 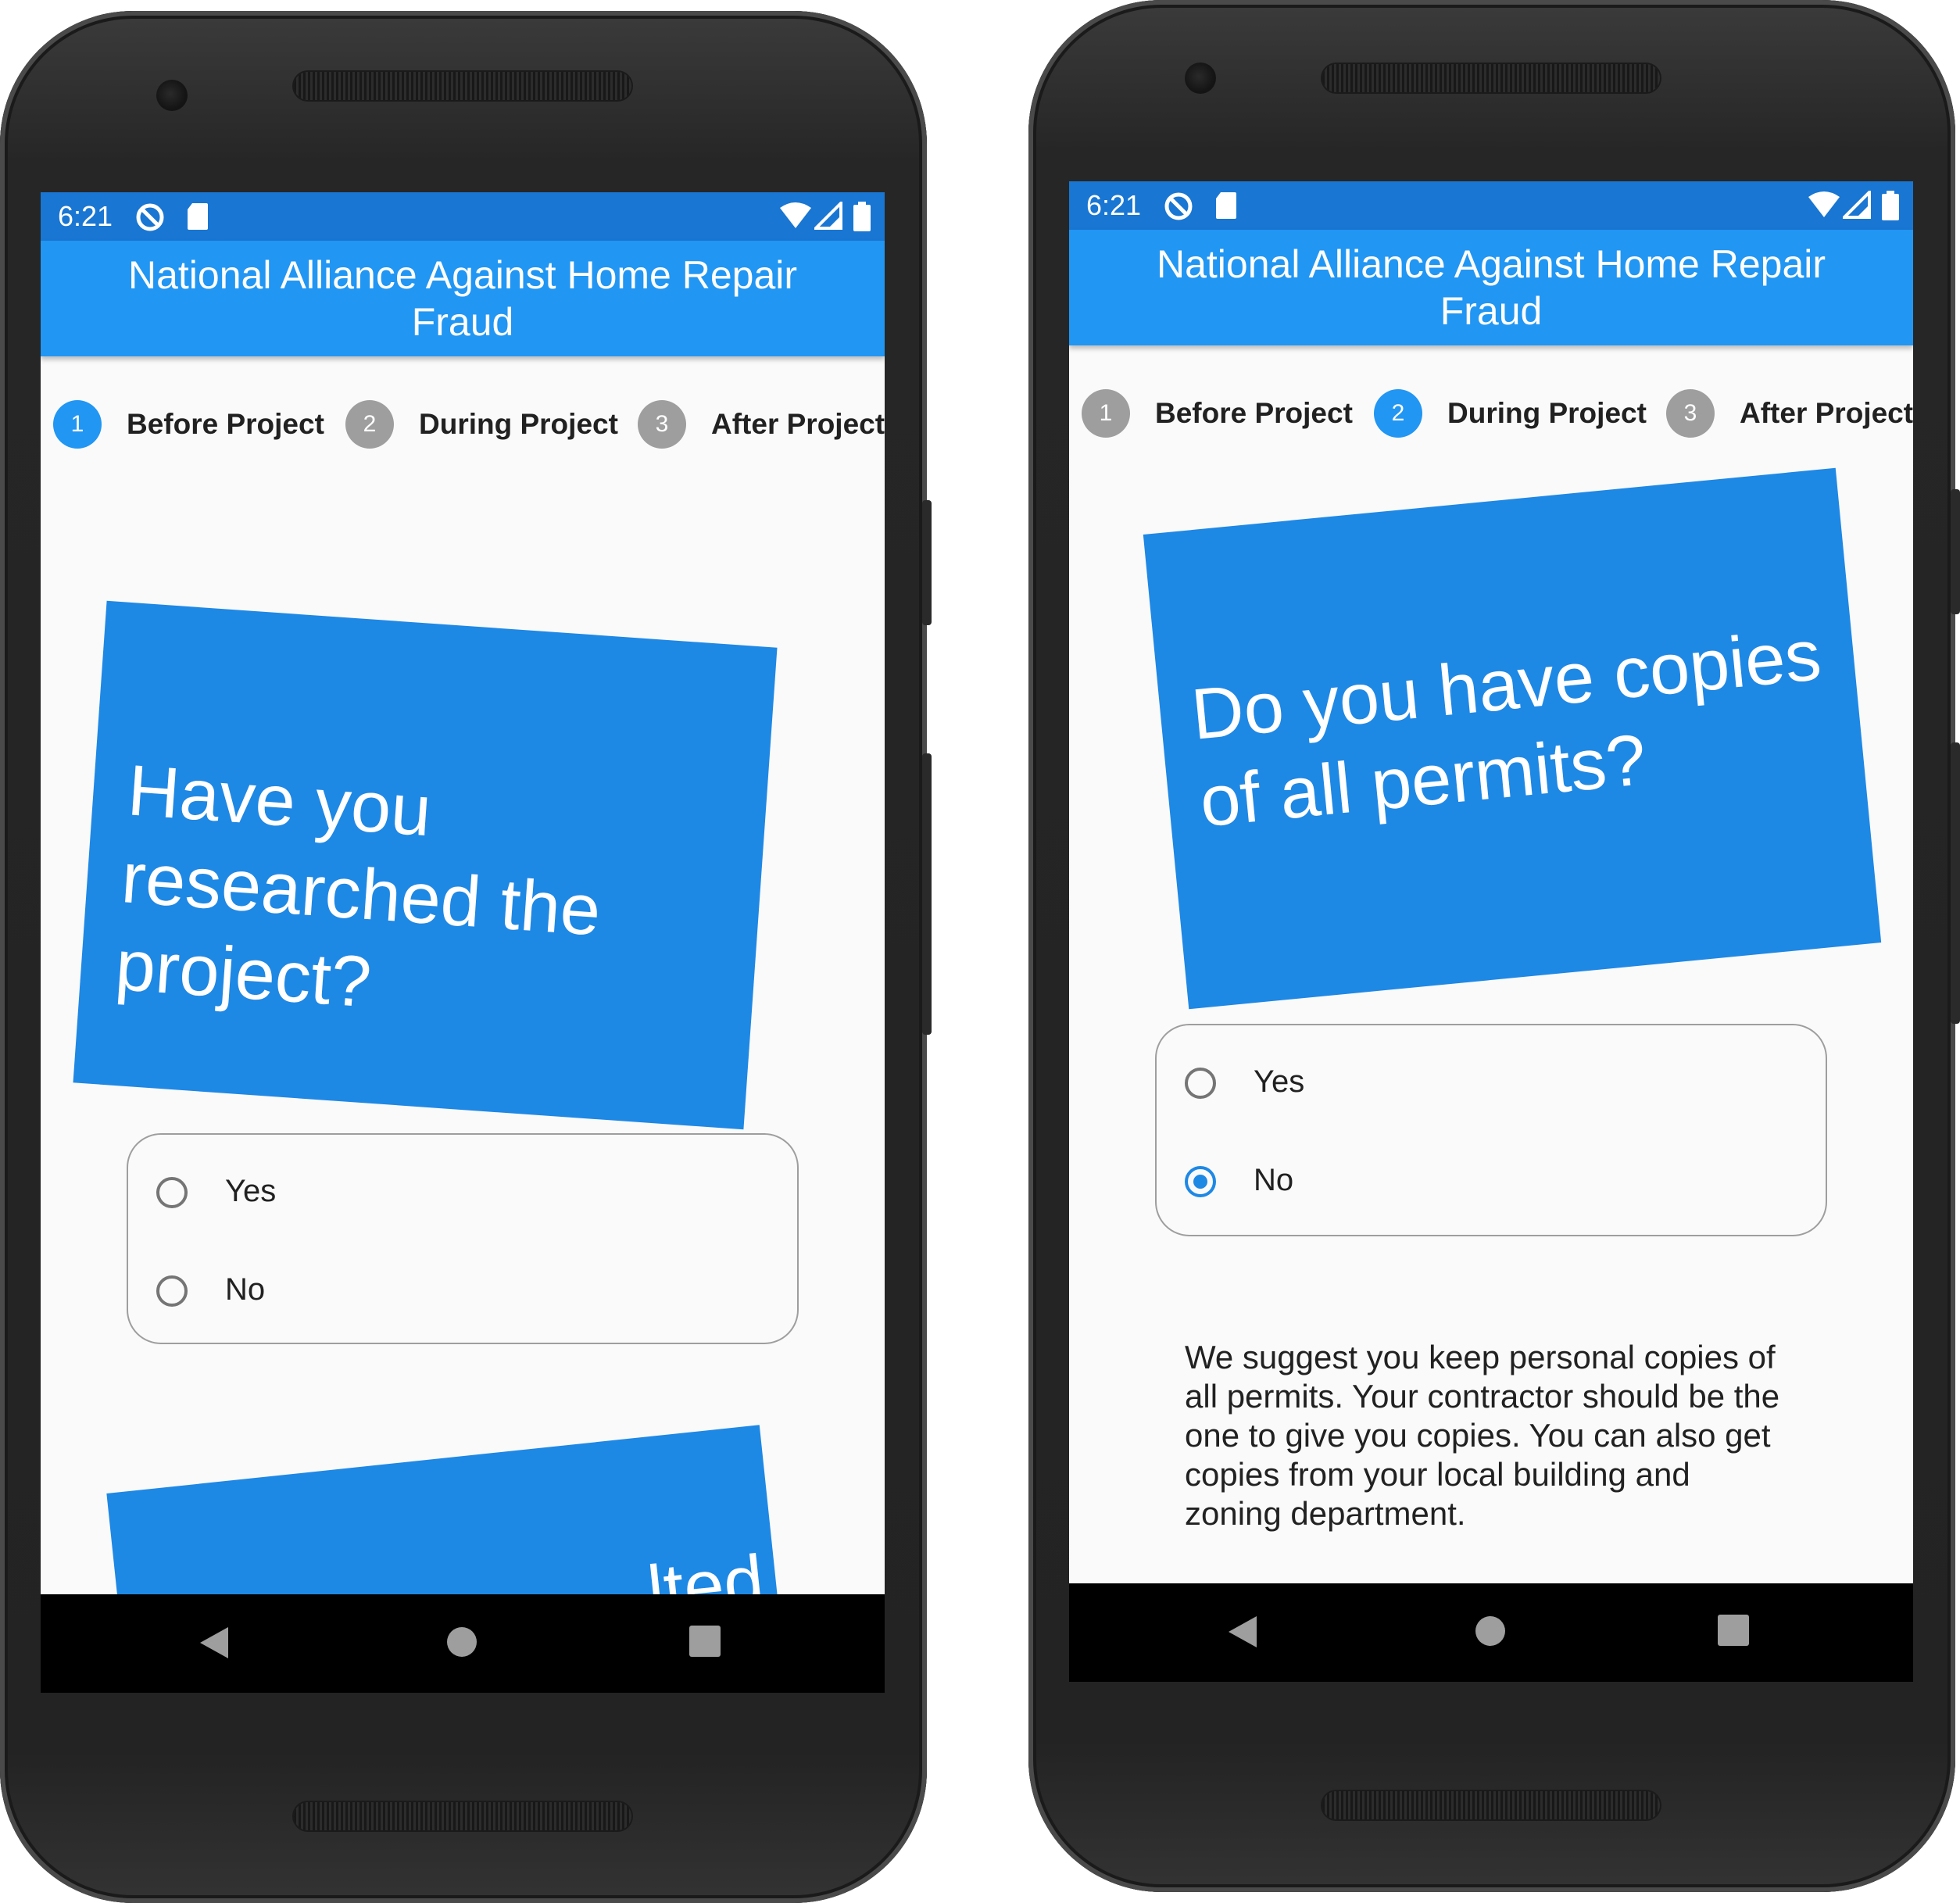 What do you see at coordinates (1480, 1357) in the screenshot?
I see `suggestion-line: We suggest you keep personal copies of` at bounding box center [1480, 1357].